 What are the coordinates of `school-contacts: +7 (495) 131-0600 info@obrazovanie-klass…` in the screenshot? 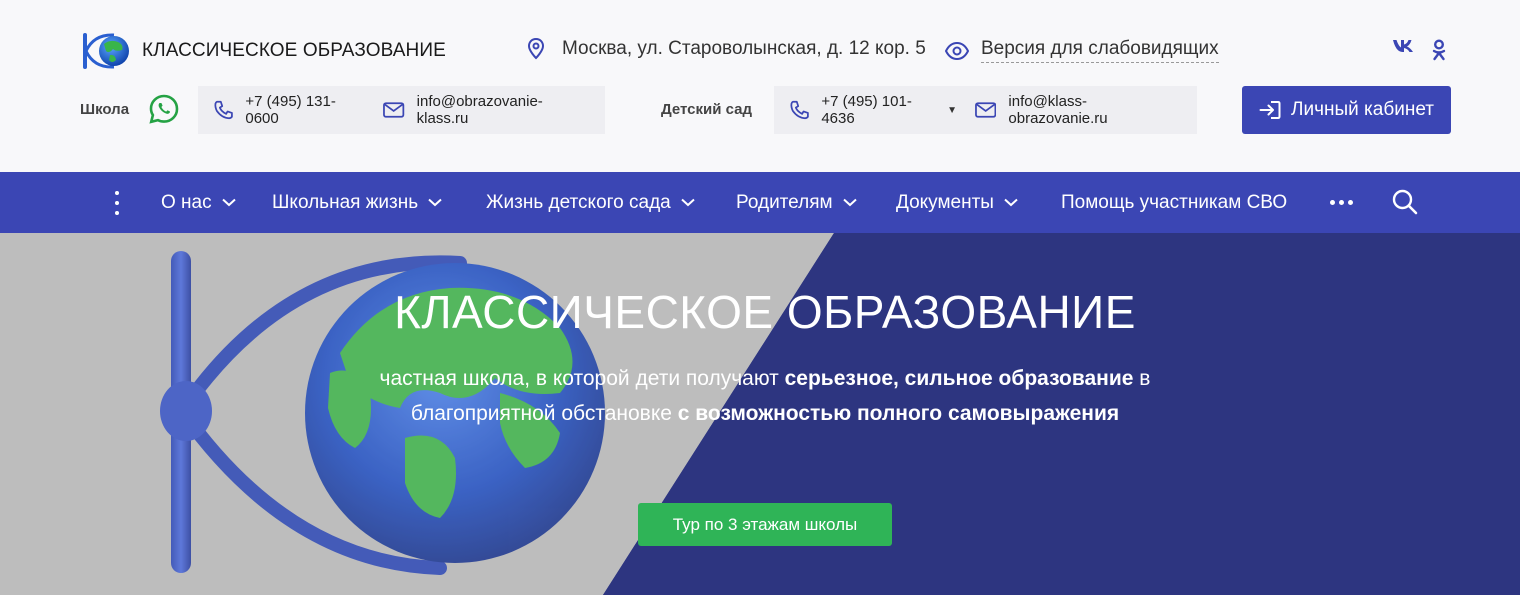 It's located at (401, 110).